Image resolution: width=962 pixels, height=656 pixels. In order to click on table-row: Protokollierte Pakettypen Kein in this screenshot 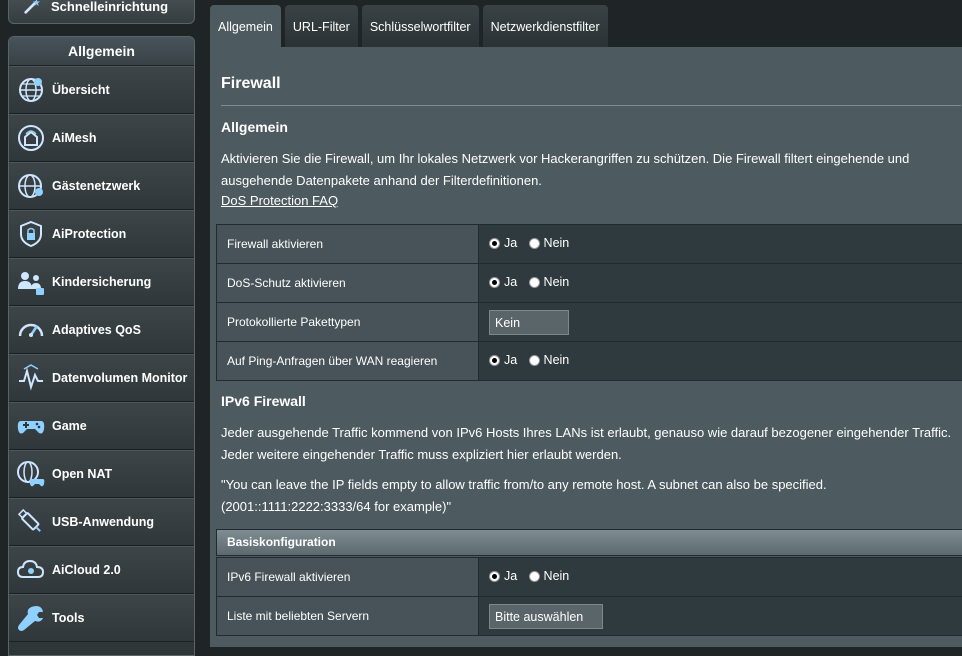, I will do `click(589, 322)`.